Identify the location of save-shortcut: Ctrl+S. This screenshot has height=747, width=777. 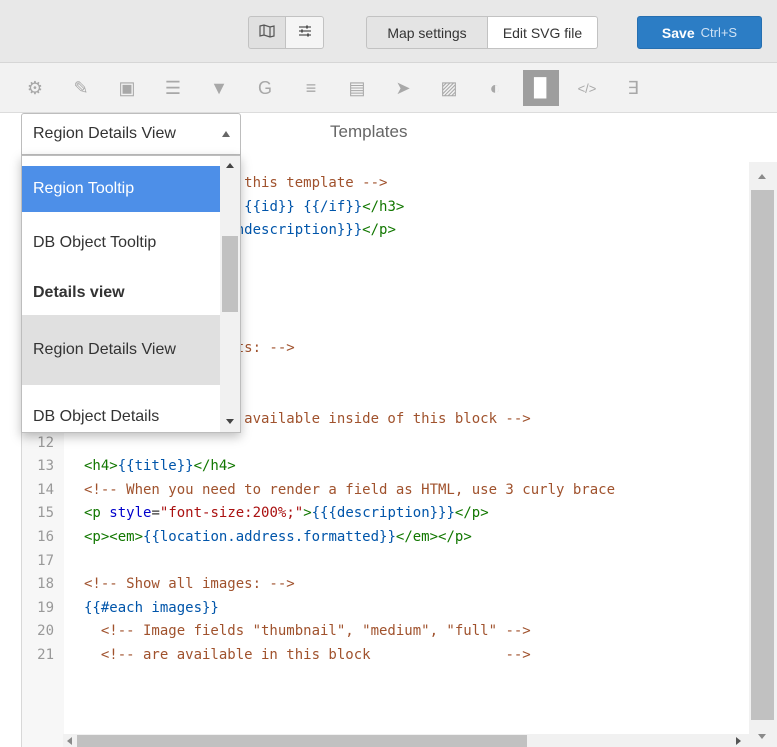
(719, 32).